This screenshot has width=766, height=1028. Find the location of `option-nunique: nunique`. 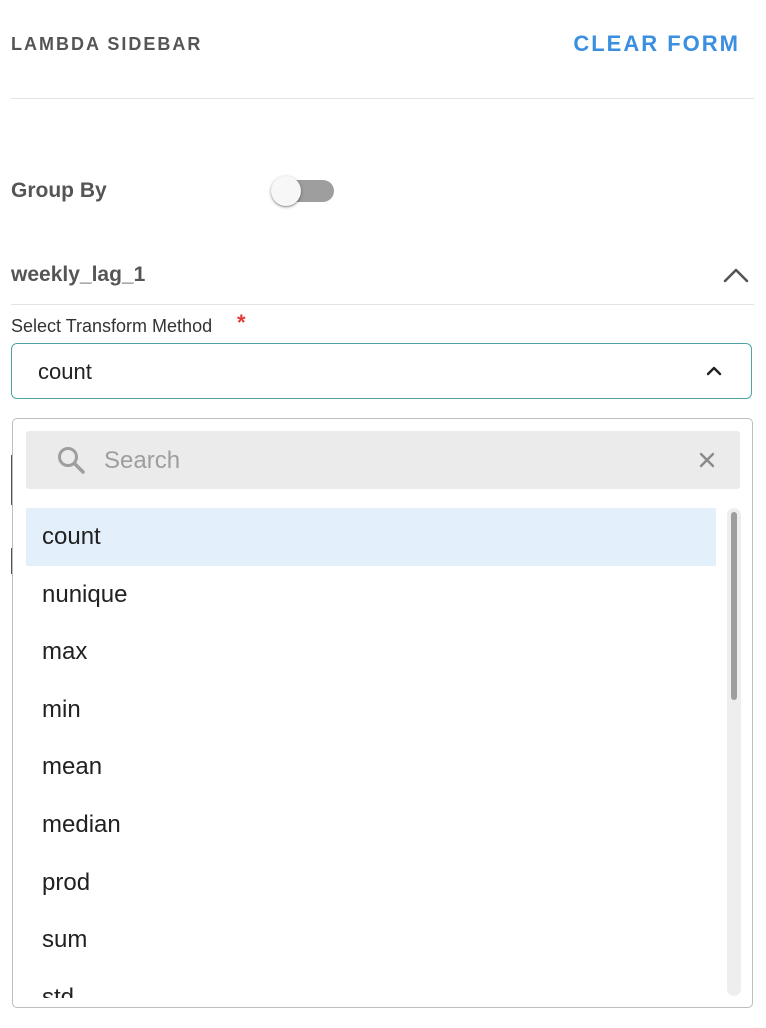

option-nunique: nunique is located at coordinates (371, 595).